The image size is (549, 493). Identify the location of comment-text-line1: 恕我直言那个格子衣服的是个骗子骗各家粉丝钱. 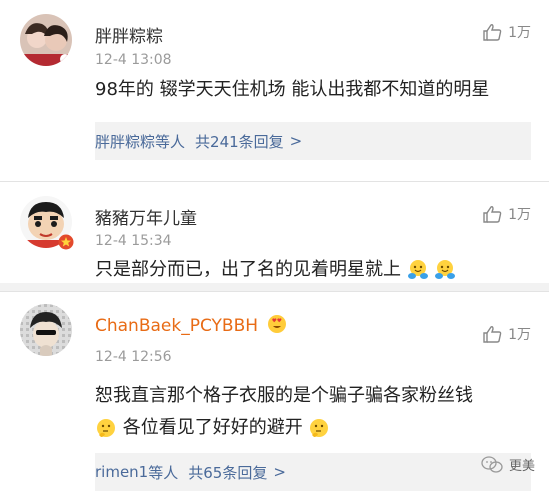
(284, 395).